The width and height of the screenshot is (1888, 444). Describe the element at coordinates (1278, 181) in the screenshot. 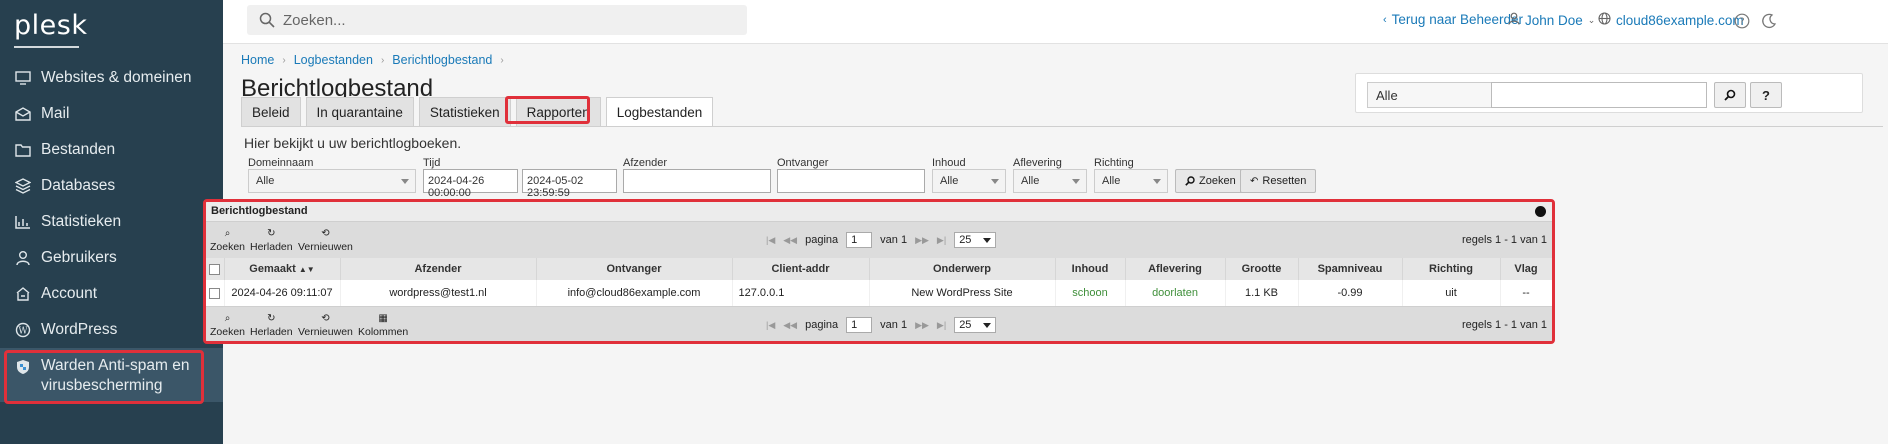

I see `filter-reset-button: ↶ Resetten` at that location.